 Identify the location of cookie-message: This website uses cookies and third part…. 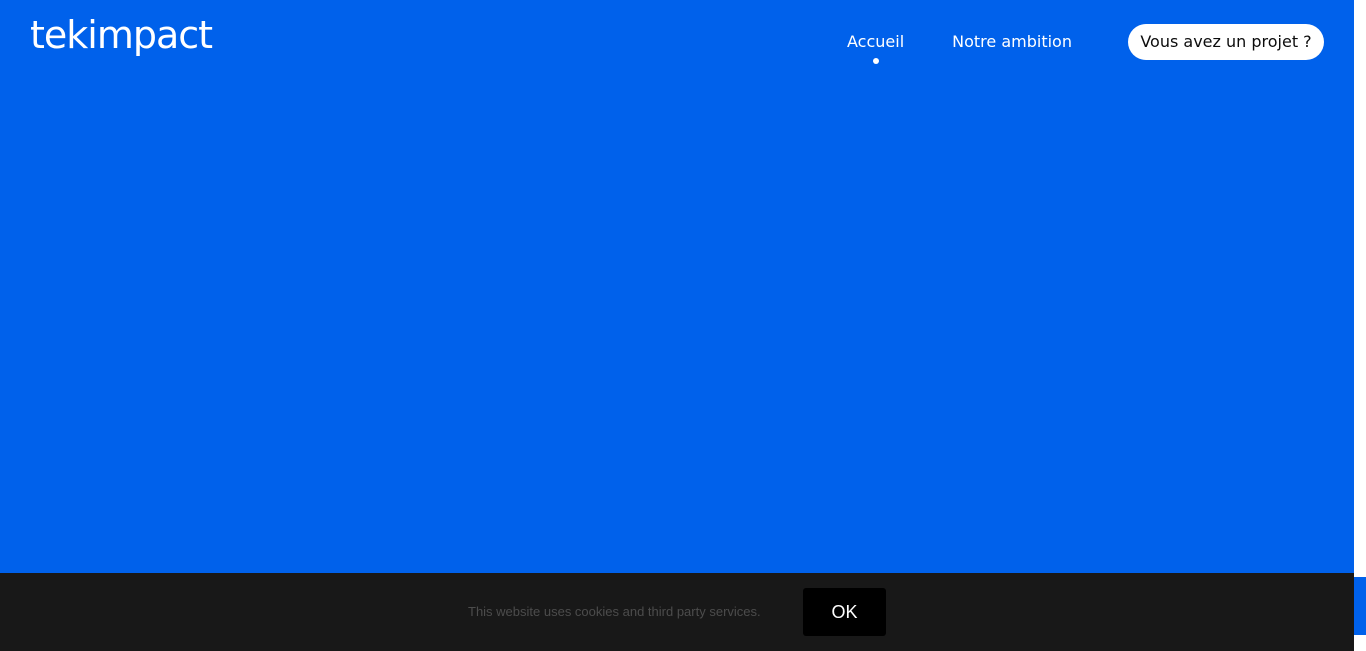
(614, 611).